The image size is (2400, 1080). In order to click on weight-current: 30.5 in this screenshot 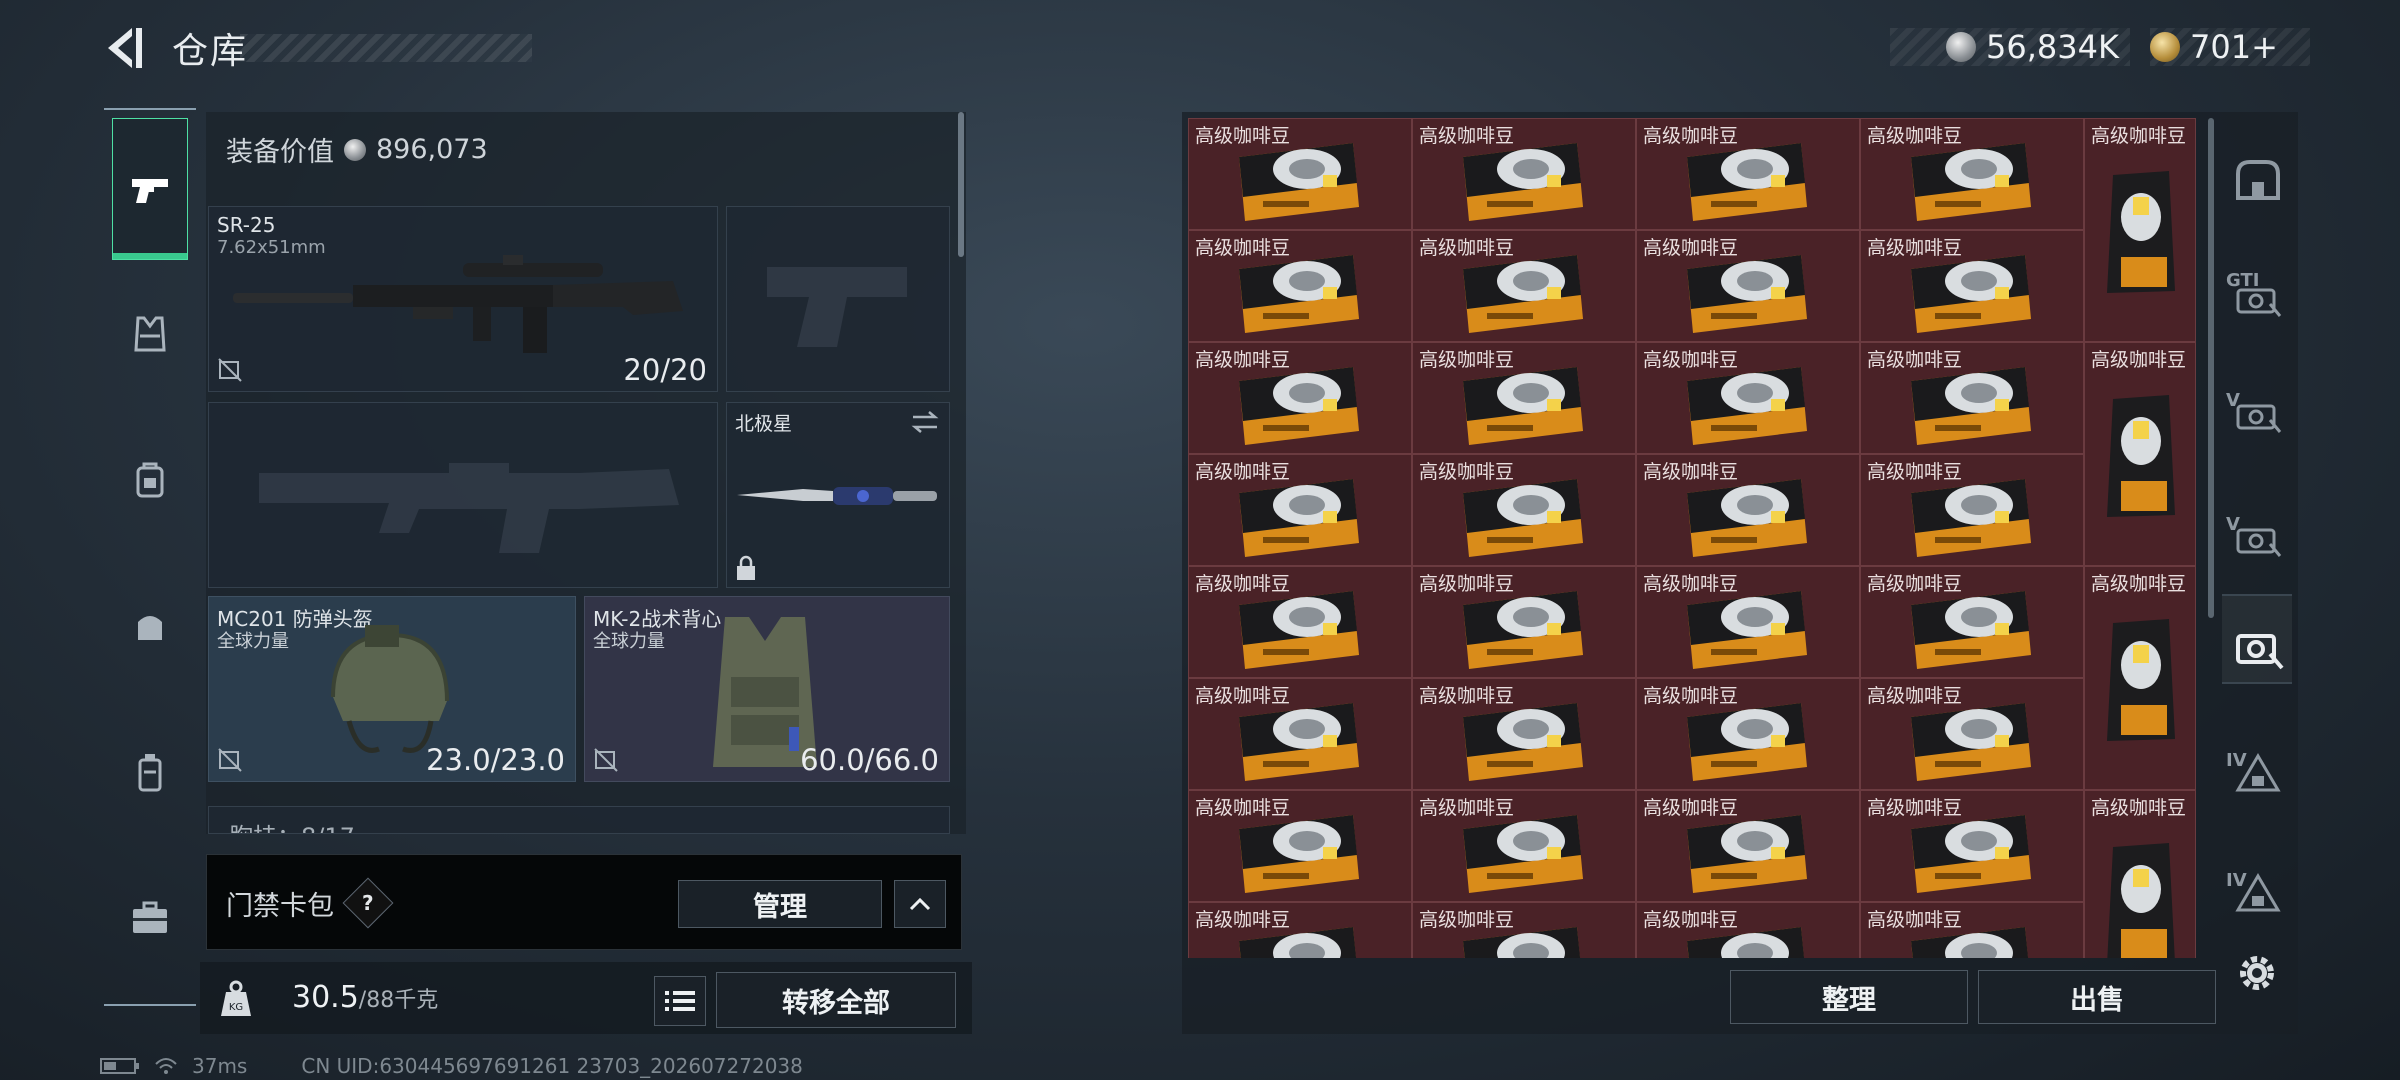, I will do `click(325, 997)`.